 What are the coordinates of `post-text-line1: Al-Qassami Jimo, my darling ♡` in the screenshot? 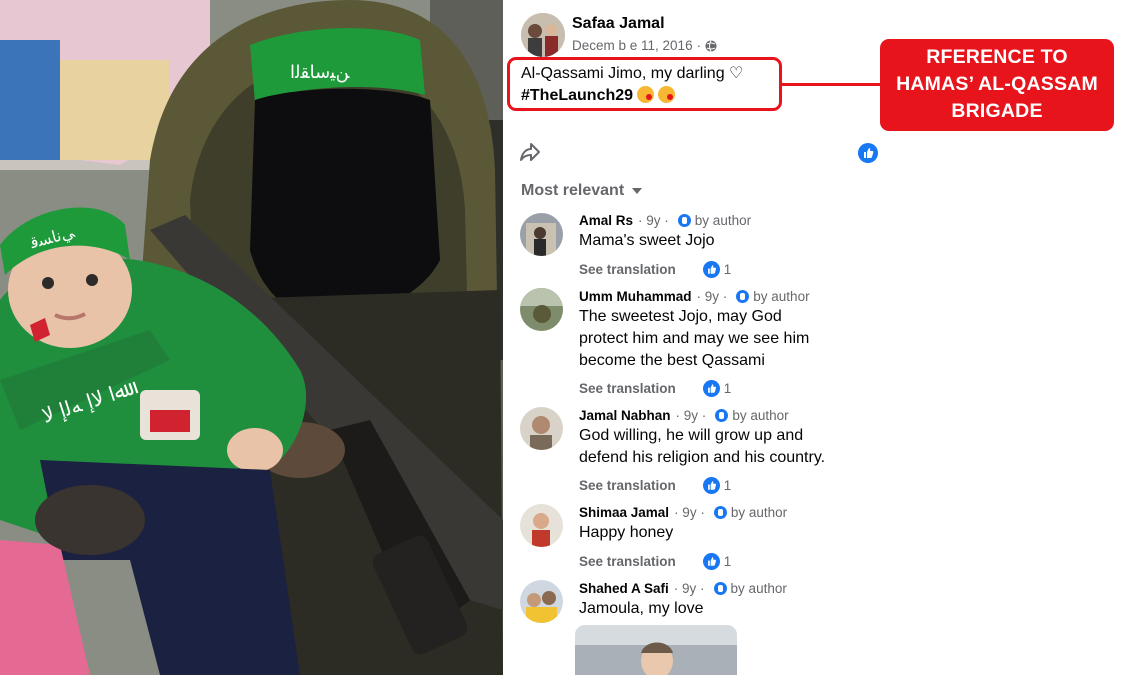 It's located at (632, 73).